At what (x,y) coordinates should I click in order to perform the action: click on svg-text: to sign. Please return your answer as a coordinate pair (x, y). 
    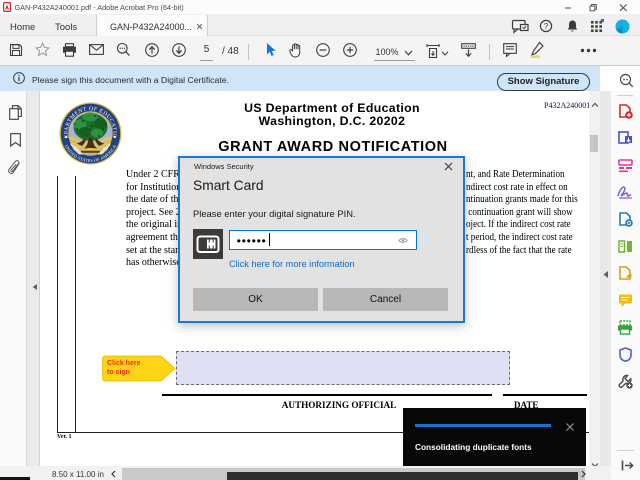
    Looking at the image, I should click on (118, 372).